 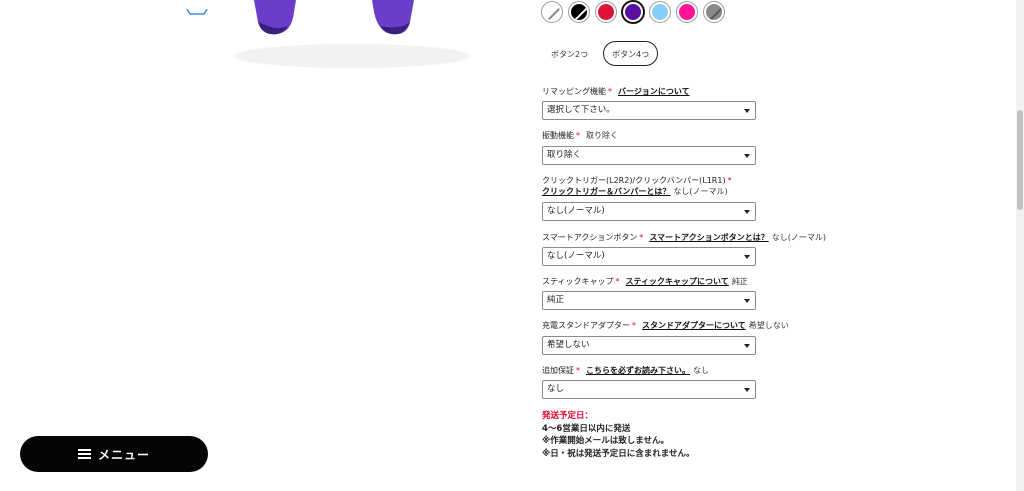 I want to click on selected-value-note: 希望しない, so click(x=768, y=325).